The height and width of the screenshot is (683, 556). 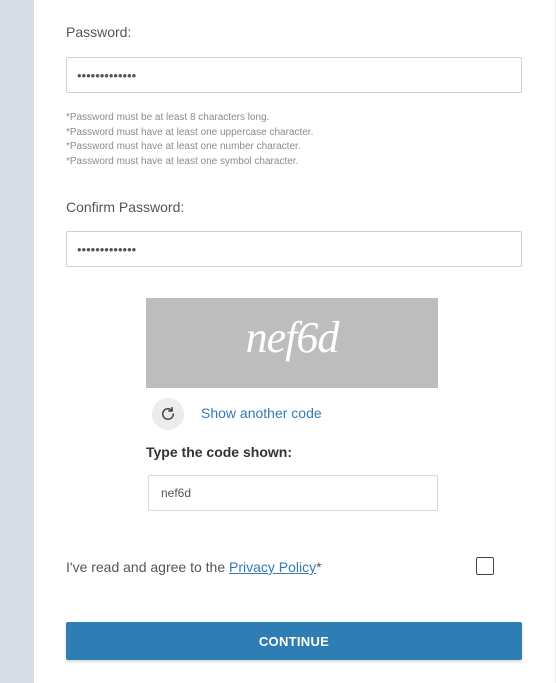 I want to click on agreement-text: I've read and agree to the, so click(x=148, y=567).